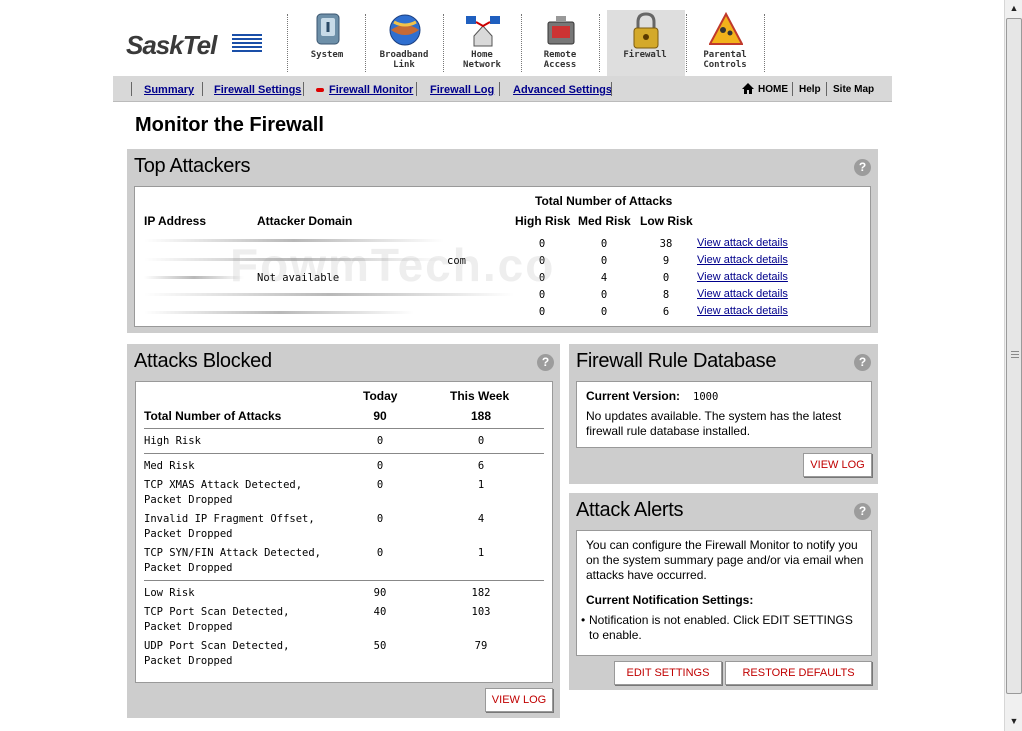 The image size is (1022, 731). What do you see at coordinates (380, 416) in the screenshot?
I see `total-today: 90` at bounding box center [380, 416].